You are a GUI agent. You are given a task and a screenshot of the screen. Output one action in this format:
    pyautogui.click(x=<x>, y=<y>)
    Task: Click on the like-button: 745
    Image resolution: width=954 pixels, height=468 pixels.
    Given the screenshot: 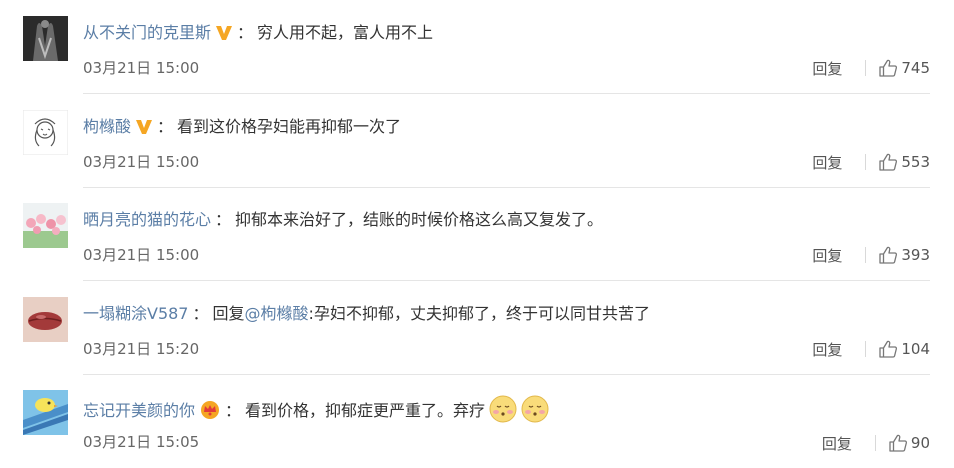 What is the action you would take?
    pyautogui.click(x=904, y=68)
    